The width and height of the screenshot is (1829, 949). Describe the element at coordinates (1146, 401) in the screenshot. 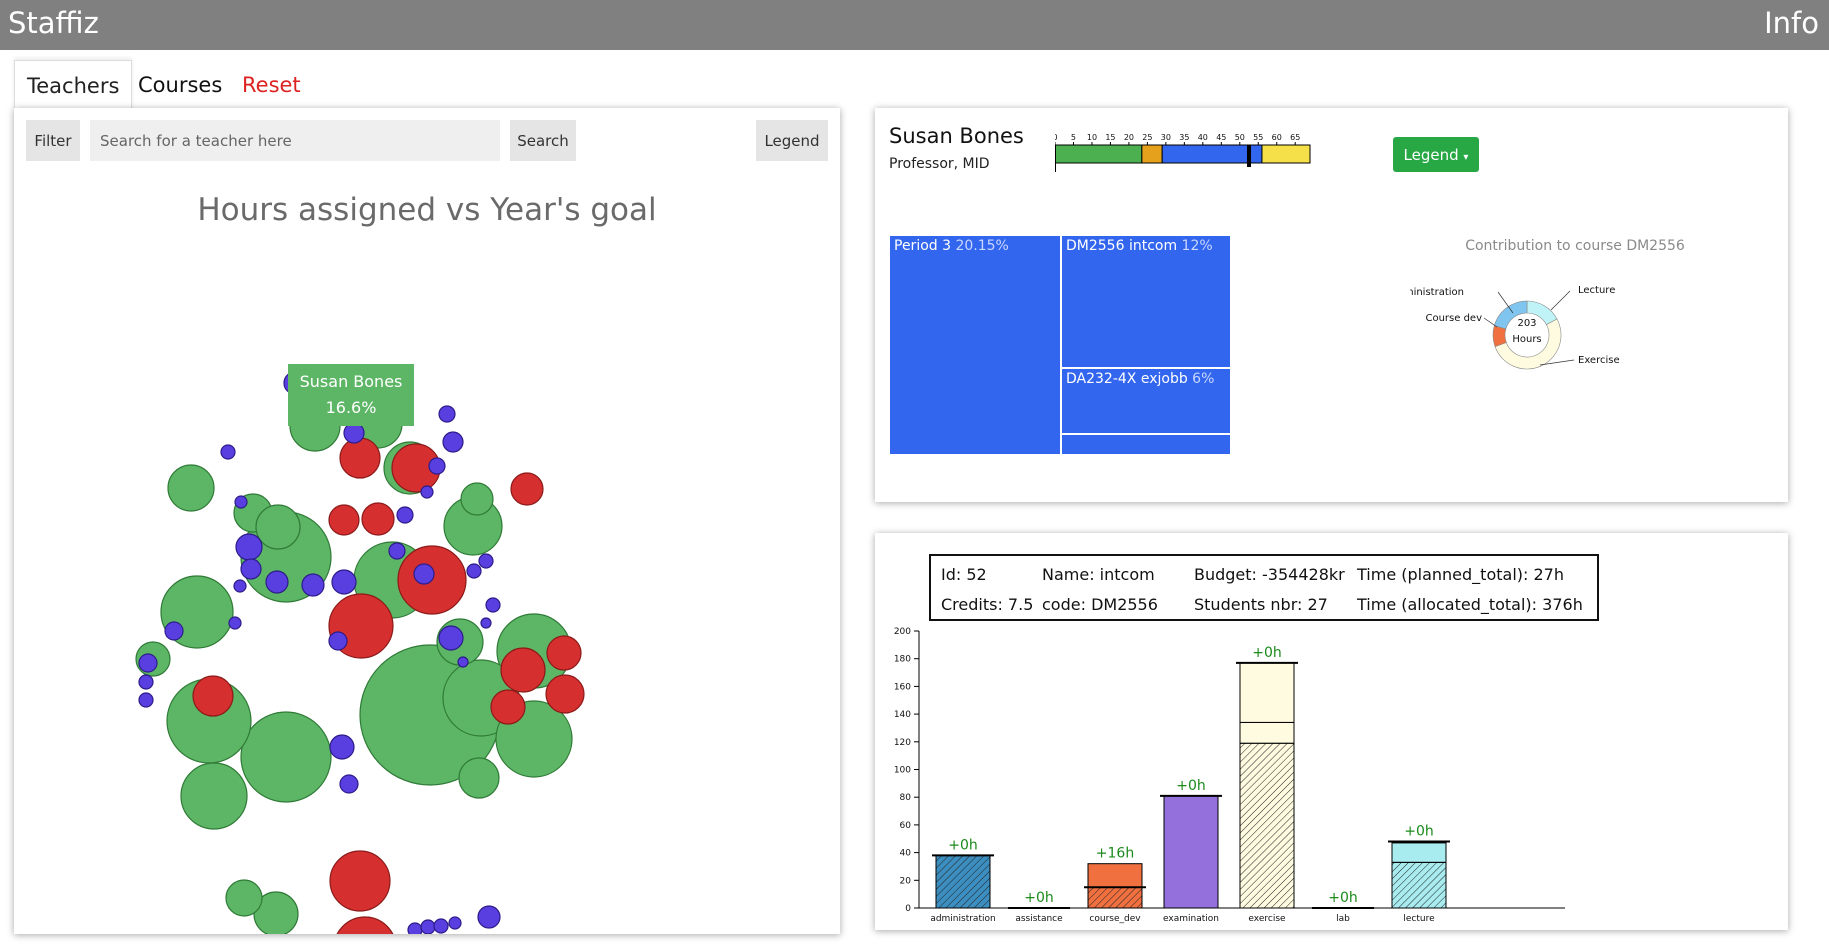

I see `treemap-cell: DA232-4X exjobb 6%` at that location.